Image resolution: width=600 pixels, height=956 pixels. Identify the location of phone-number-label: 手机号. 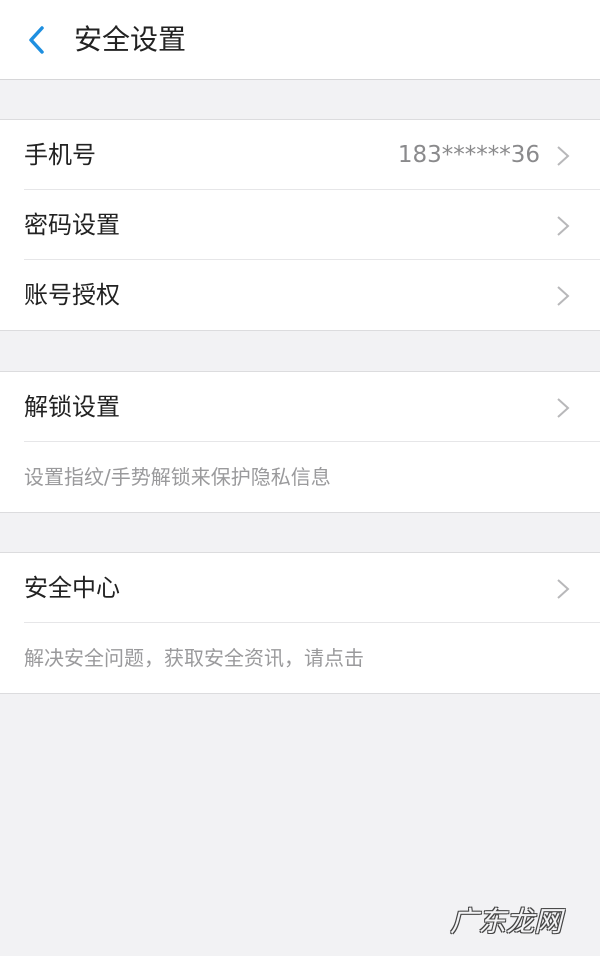
(60, 155).